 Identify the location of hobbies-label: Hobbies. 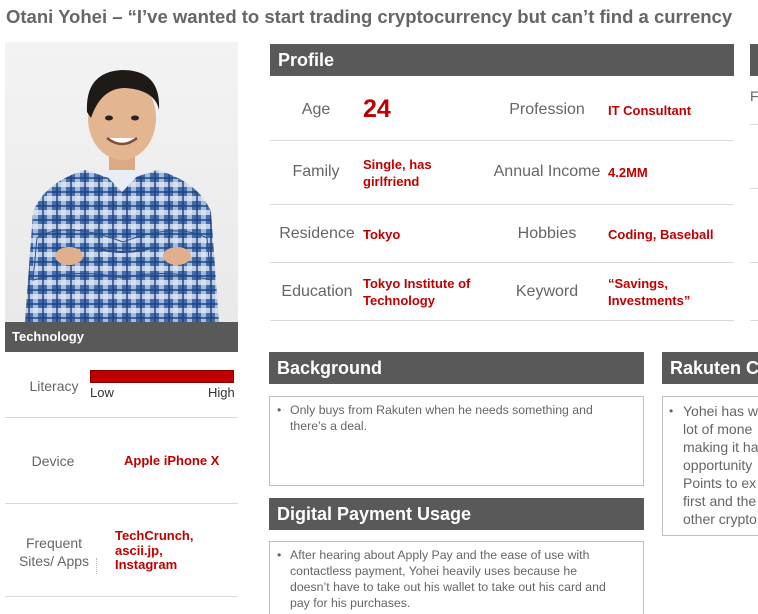
(547, 233).